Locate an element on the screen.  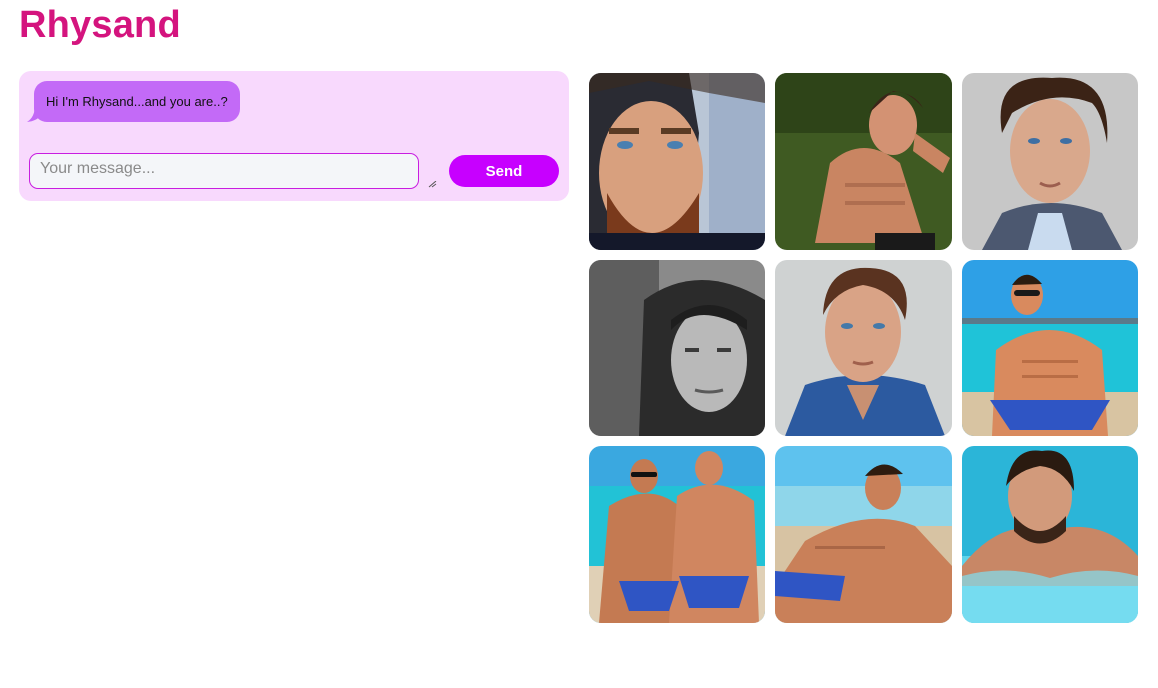
message-input is located at coordinates (224, 171).